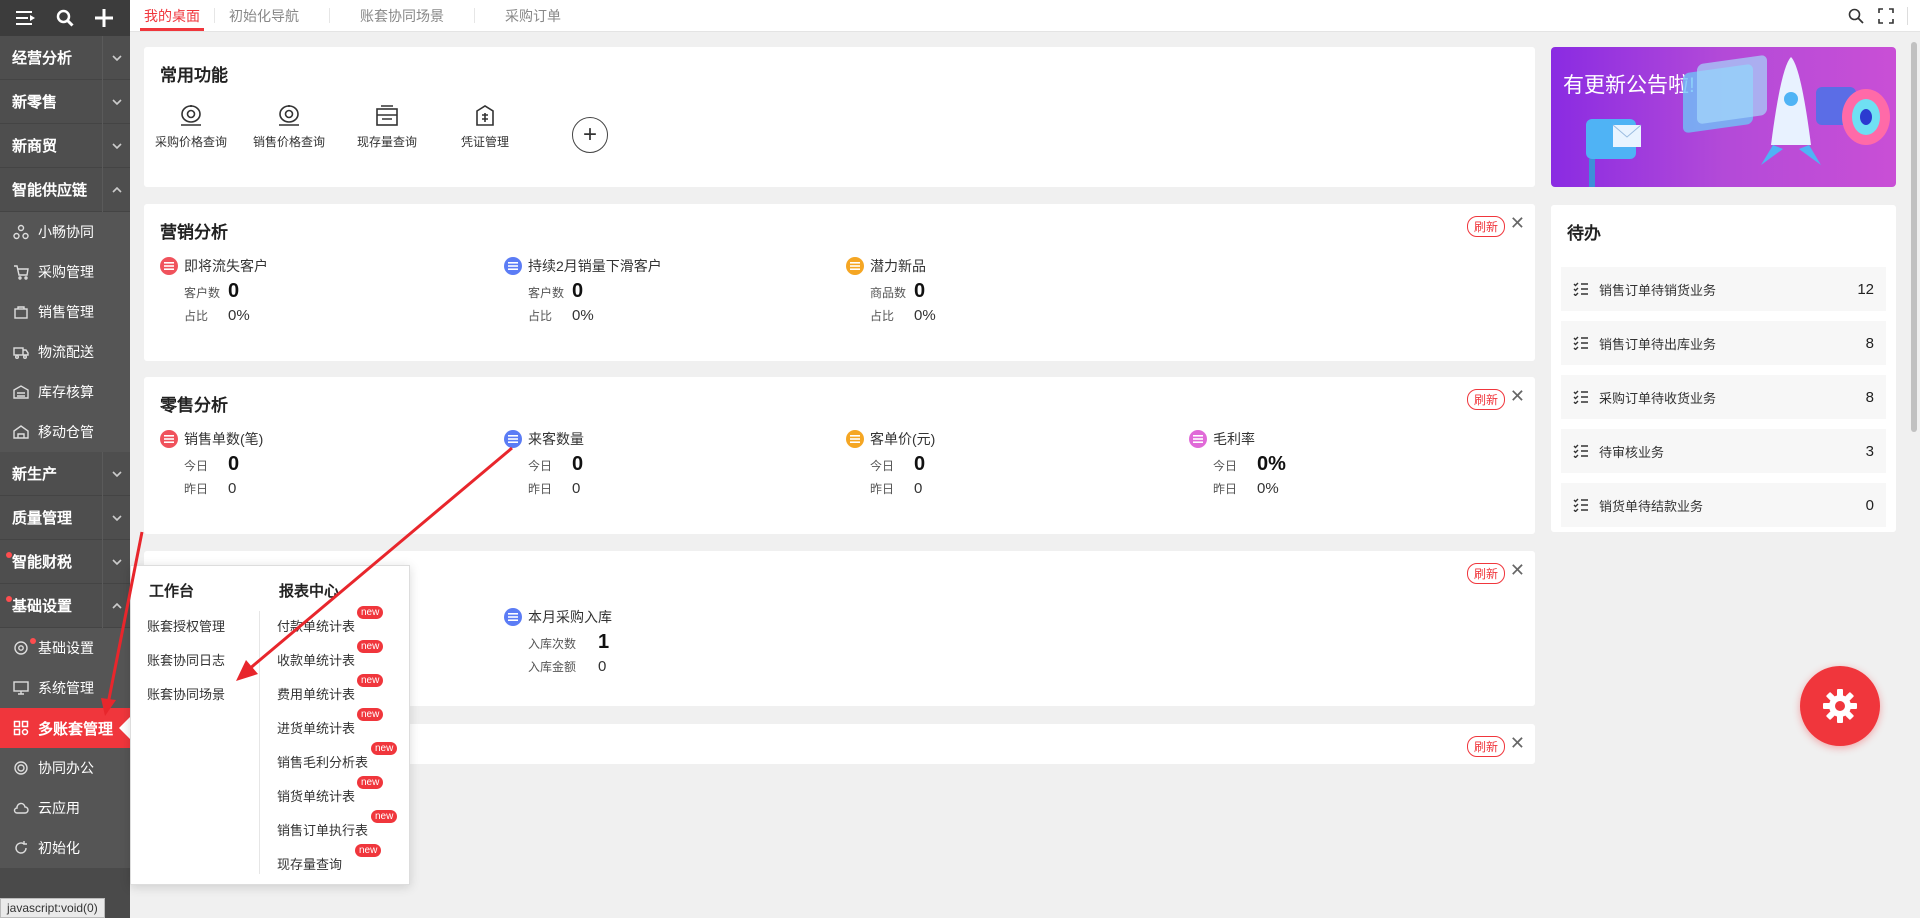 This screenshot has height=918, width=1920. I want to click on sidebar-item-label: 多账套管理, so click(76, 729).